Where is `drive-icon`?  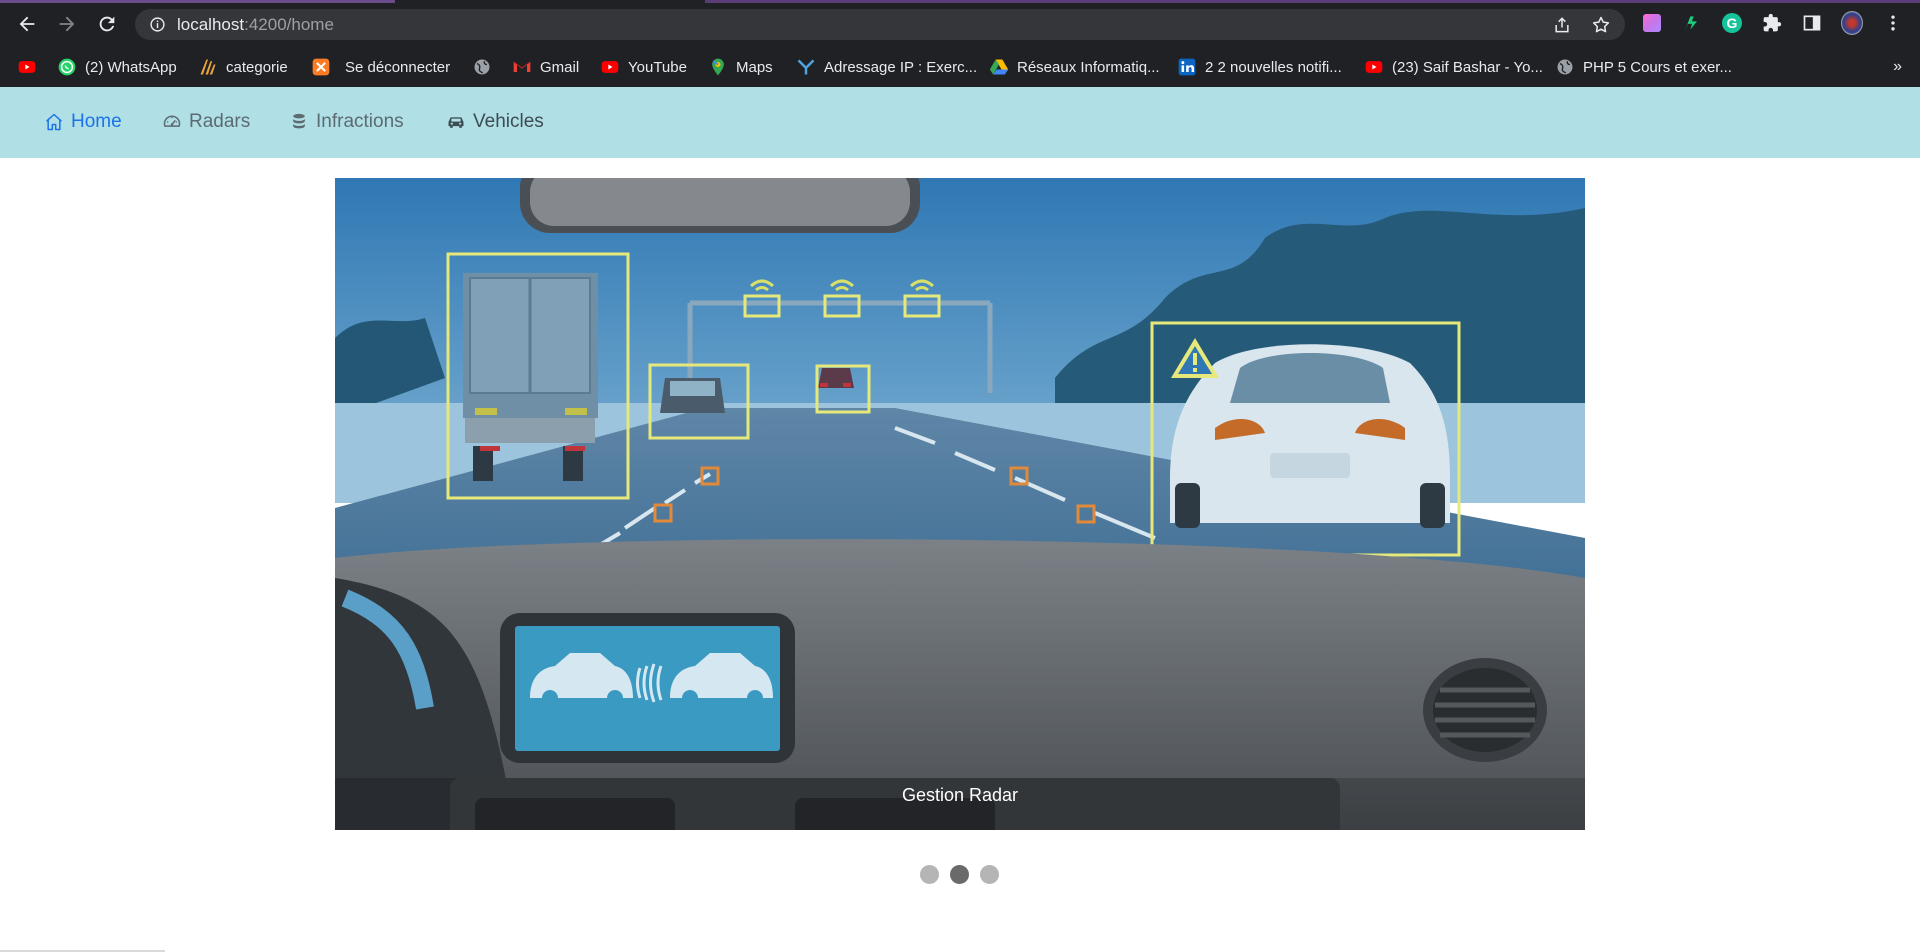
drive-icon is located at coordinates (999, 67).